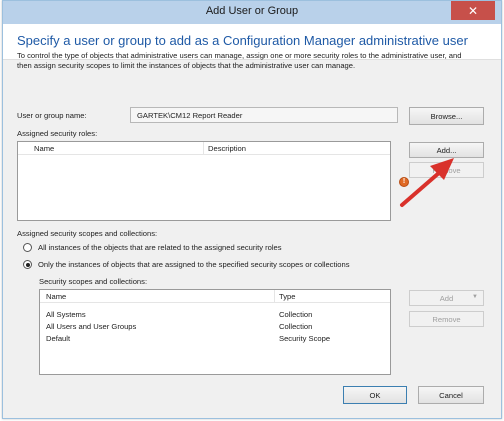  What do you see at coordinates (27, 247) in the screenshot?
I see `radio-all-instances` at bounding box center [27, 247].